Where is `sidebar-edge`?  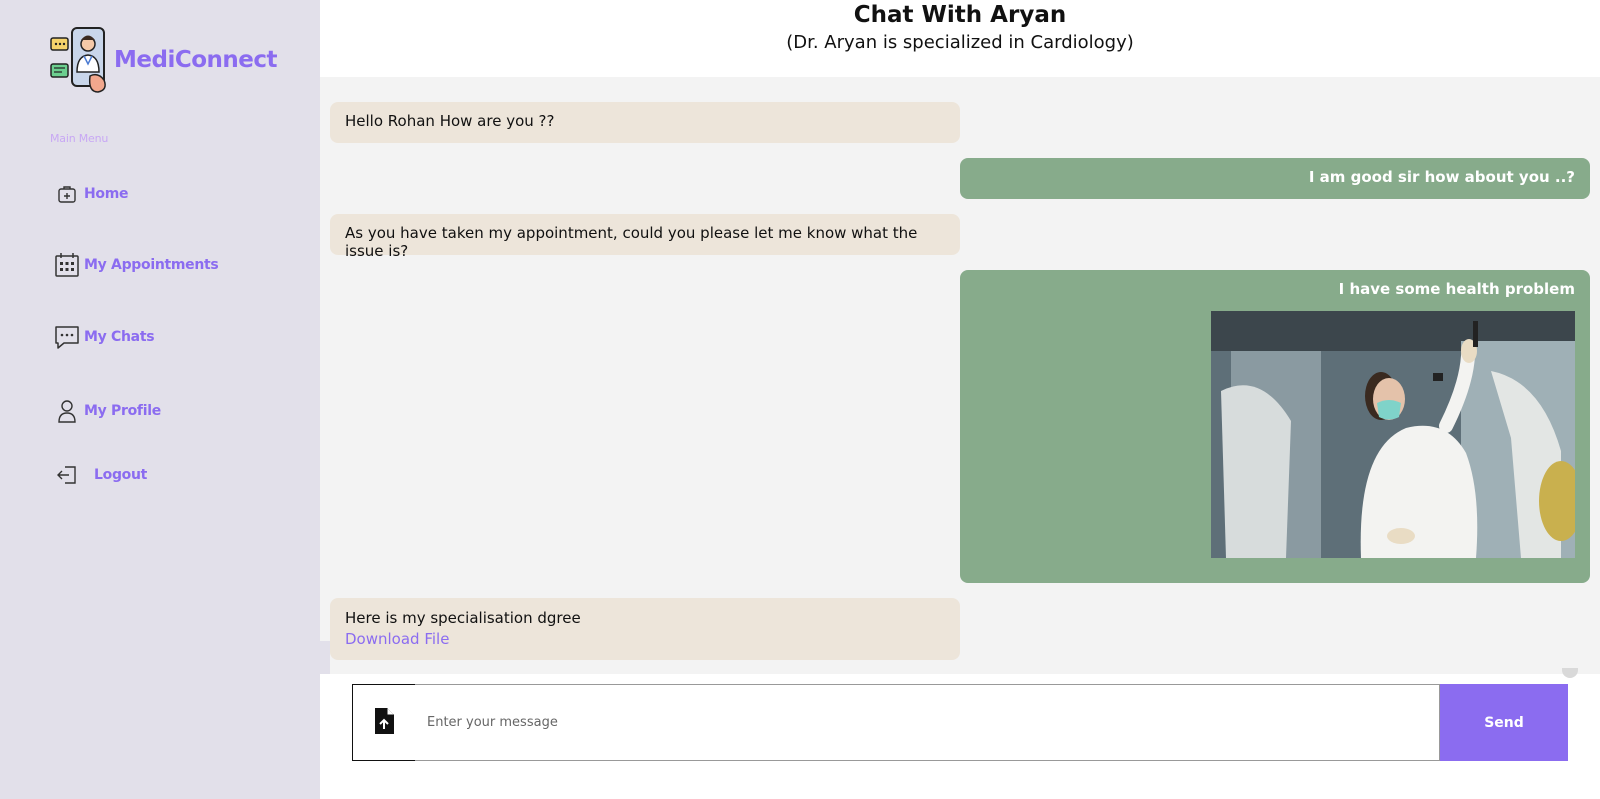
sidebar-edge is located at coordinates (325, 658).